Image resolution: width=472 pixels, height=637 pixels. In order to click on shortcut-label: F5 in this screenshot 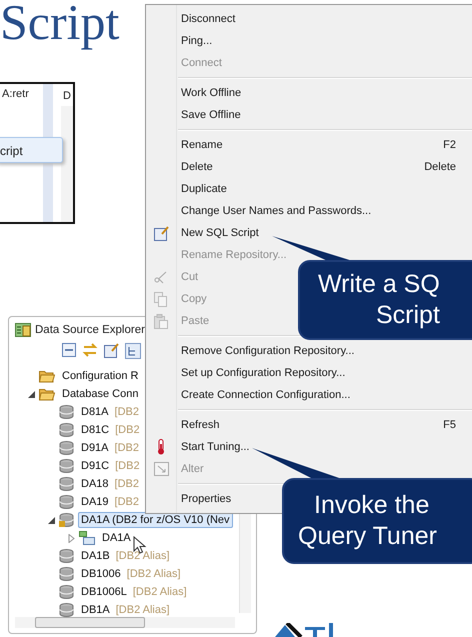, I will do `click(449, 425)`.